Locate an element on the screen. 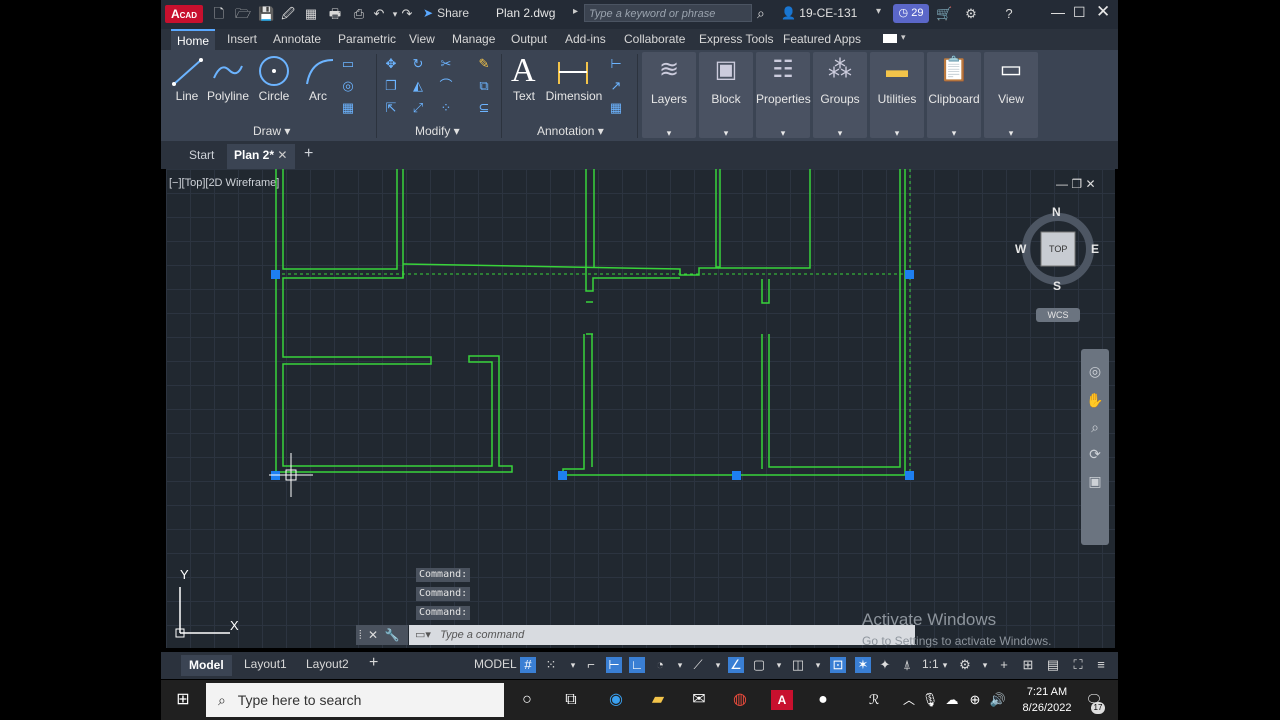  showmotion-icon: ▣ is located at coordinates (1095, 481).